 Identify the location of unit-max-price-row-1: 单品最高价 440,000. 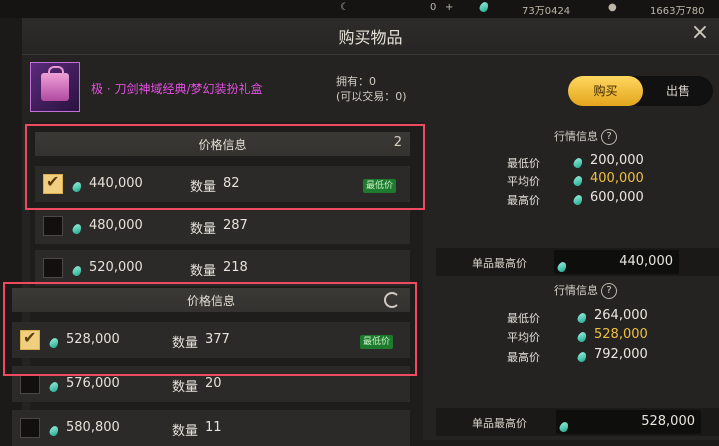
(577, 262).